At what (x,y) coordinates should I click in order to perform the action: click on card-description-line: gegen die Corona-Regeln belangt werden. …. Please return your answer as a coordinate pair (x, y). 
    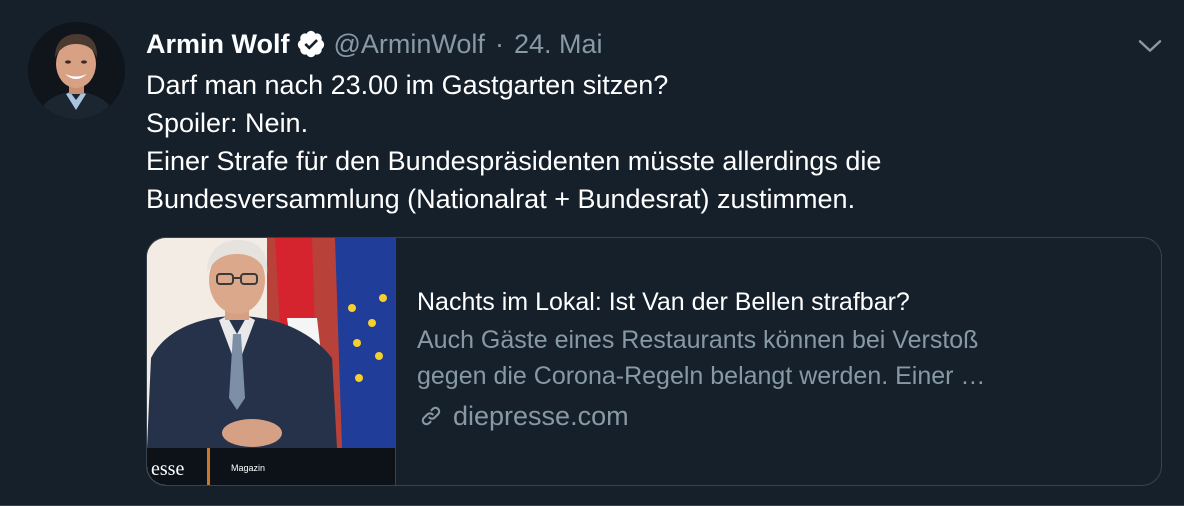
    Looking at the image, I should click on (701, 376).